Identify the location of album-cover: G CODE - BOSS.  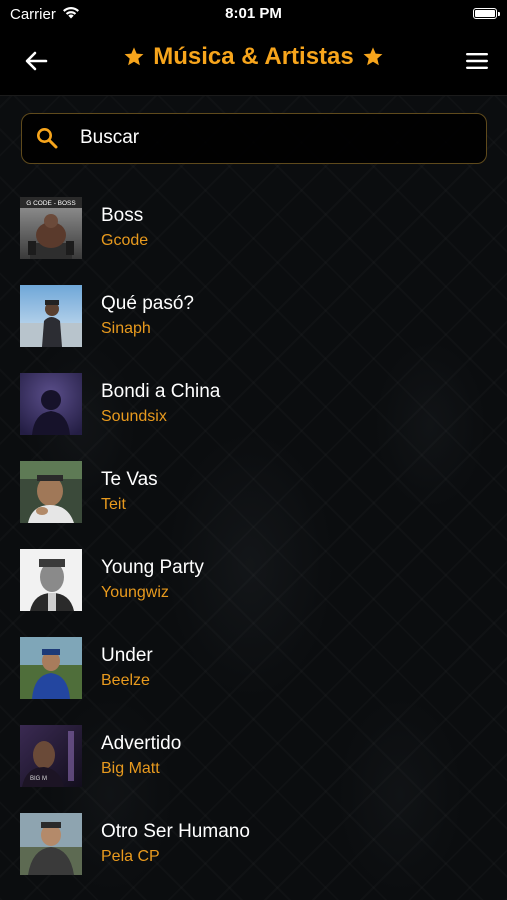
(51, 228).